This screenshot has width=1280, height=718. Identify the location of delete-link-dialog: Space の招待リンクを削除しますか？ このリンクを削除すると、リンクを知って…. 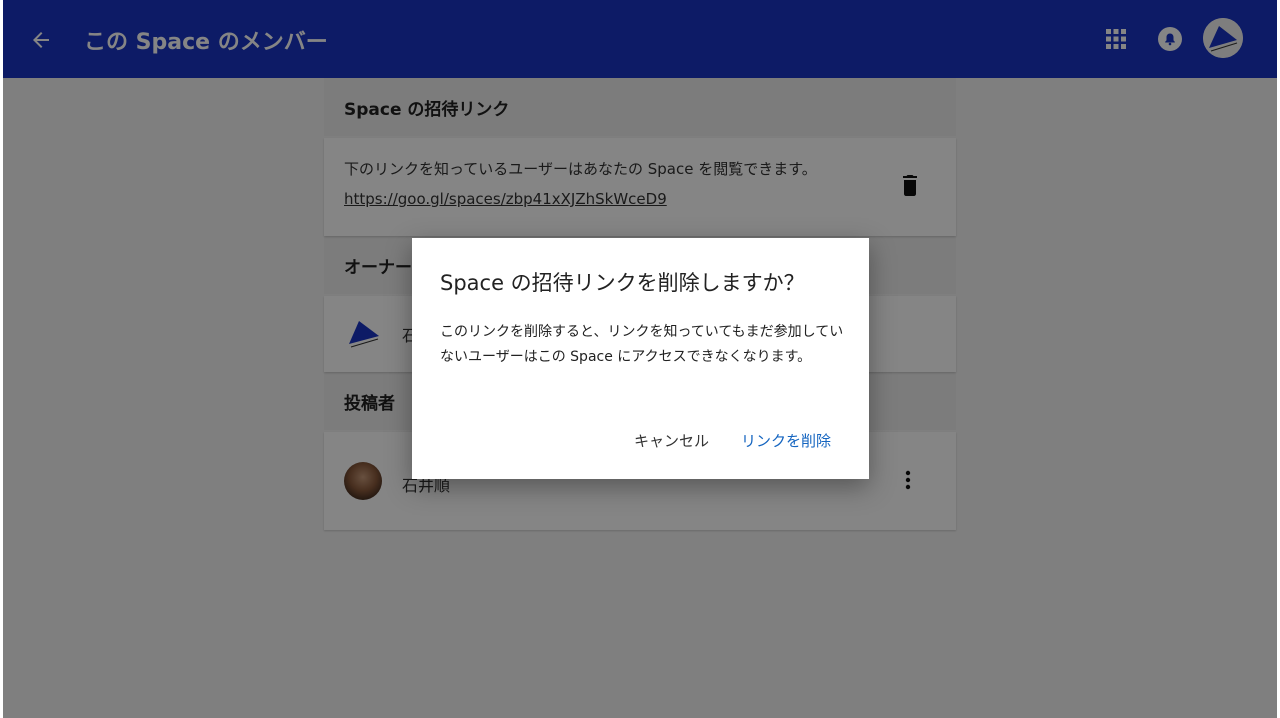
(640, 358).